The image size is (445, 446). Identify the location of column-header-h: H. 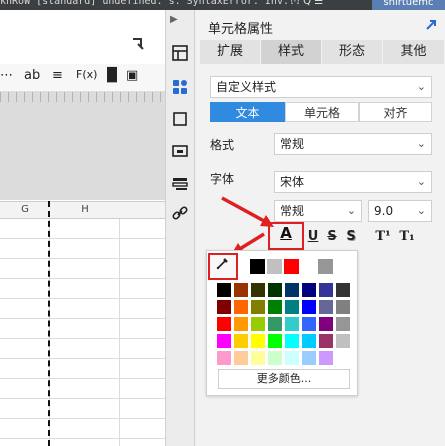
(85, 210).